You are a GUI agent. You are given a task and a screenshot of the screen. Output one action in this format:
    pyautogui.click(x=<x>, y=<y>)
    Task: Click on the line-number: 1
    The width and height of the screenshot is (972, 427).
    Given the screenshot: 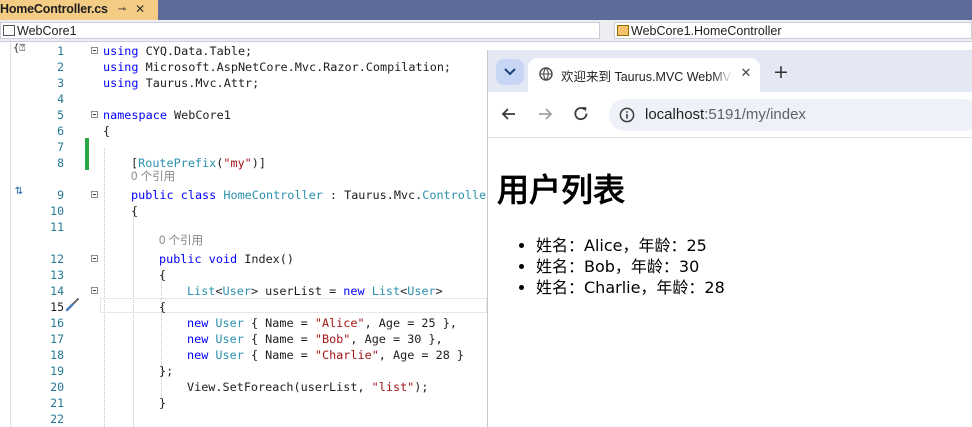 What is the action you would take?
    pyautogui.click(x=60, y=51)
    